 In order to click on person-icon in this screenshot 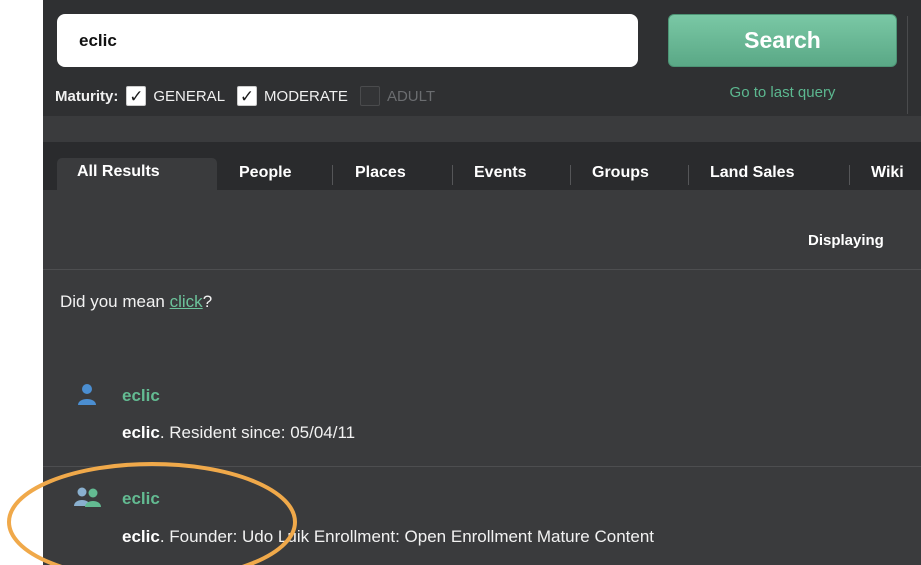, I will do `click(87, 394)`.